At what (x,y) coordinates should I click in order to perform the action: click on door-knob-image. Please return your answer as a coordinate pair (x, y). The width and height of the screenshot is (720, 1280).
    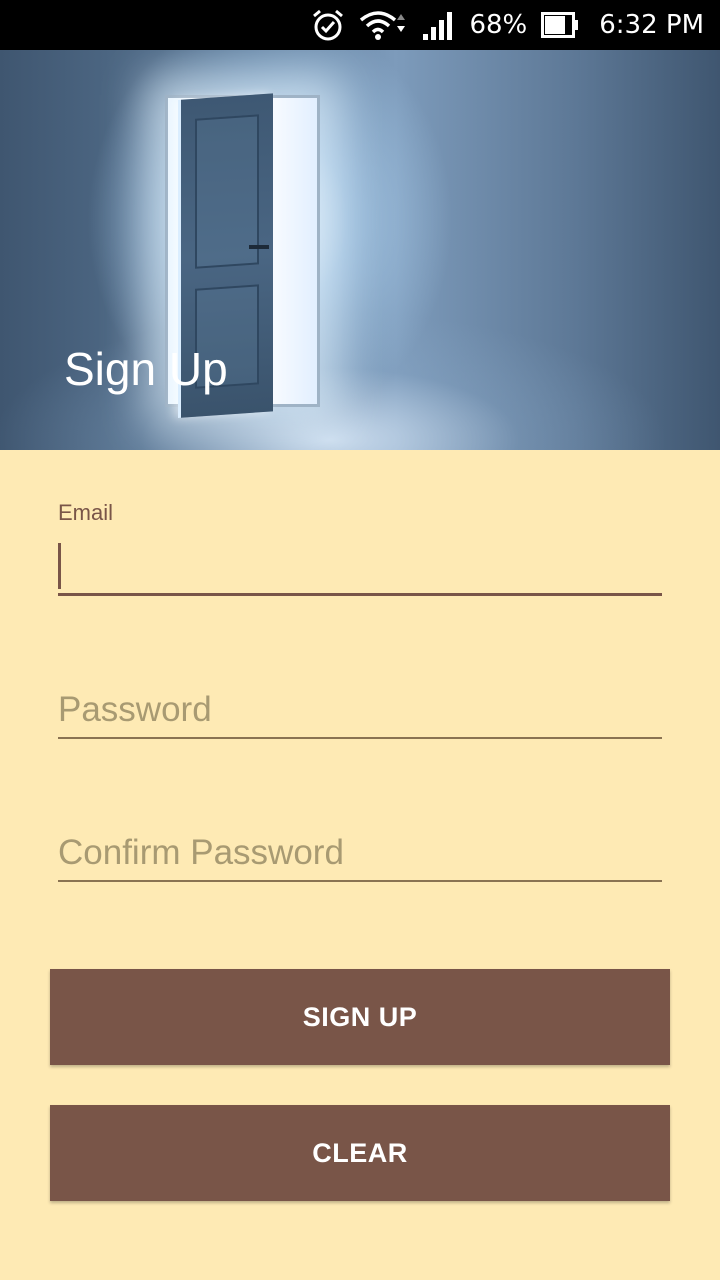
    Looking at the image, I should click on (259, 247).